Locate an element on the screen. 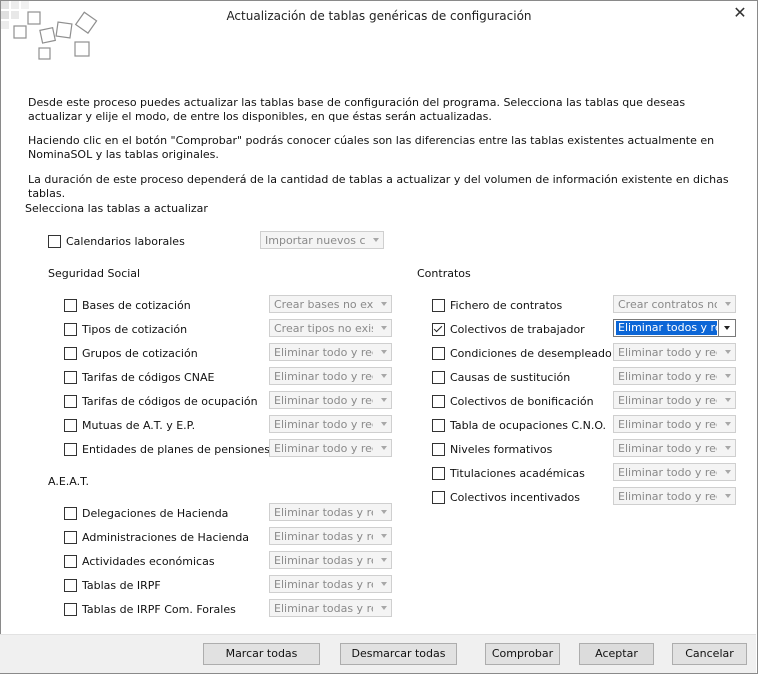  select-value: Eliminar todos y rec is located at coordinates (666, 328).